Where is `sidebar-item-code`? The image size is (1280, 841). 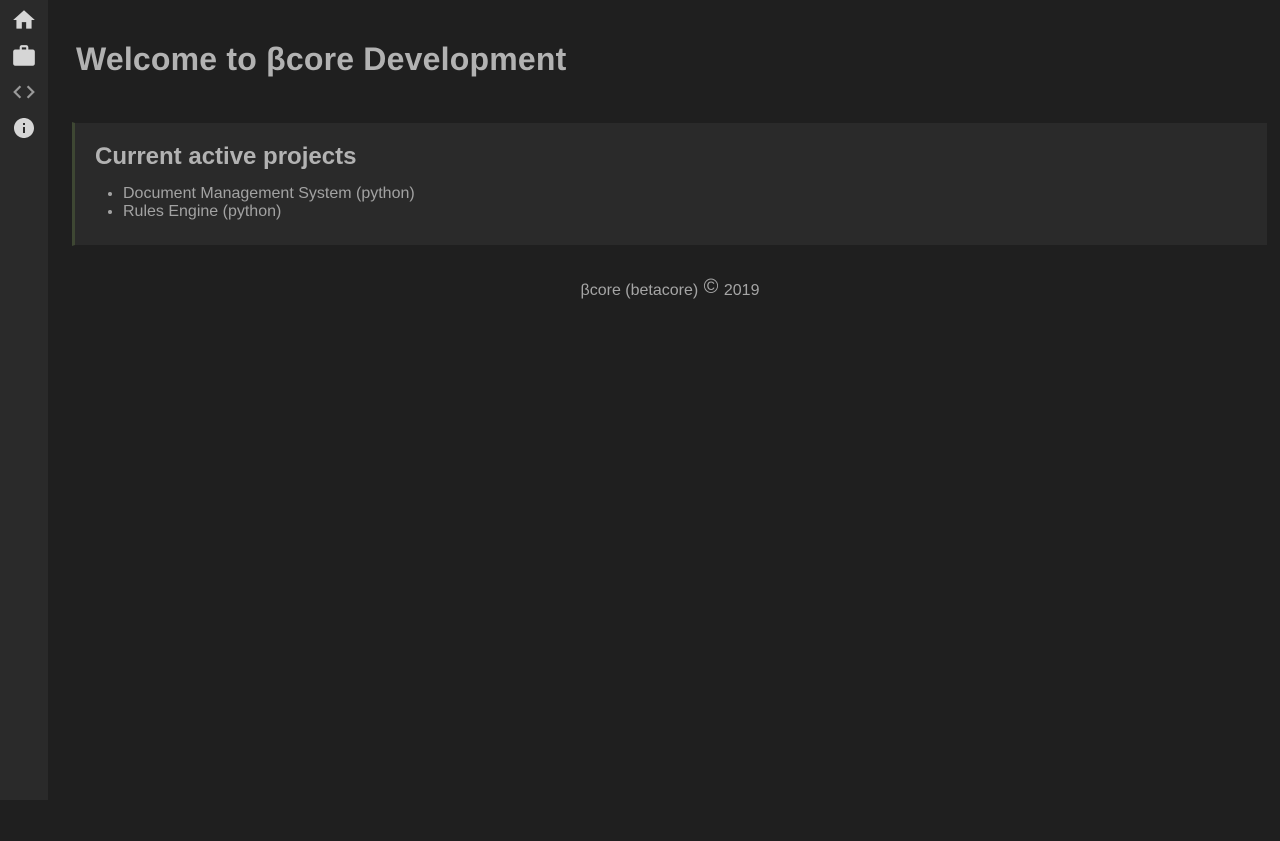
sidebar-item-code is located at coordinates (24, 92).